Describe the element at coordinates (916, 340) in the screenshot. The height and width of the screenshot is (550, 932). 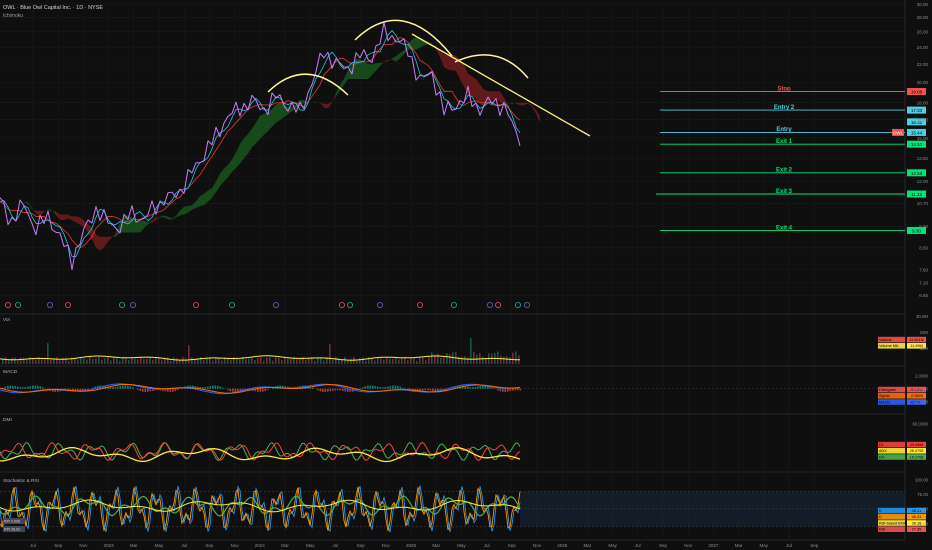
I see `legend-value: 14.851M` at that location.